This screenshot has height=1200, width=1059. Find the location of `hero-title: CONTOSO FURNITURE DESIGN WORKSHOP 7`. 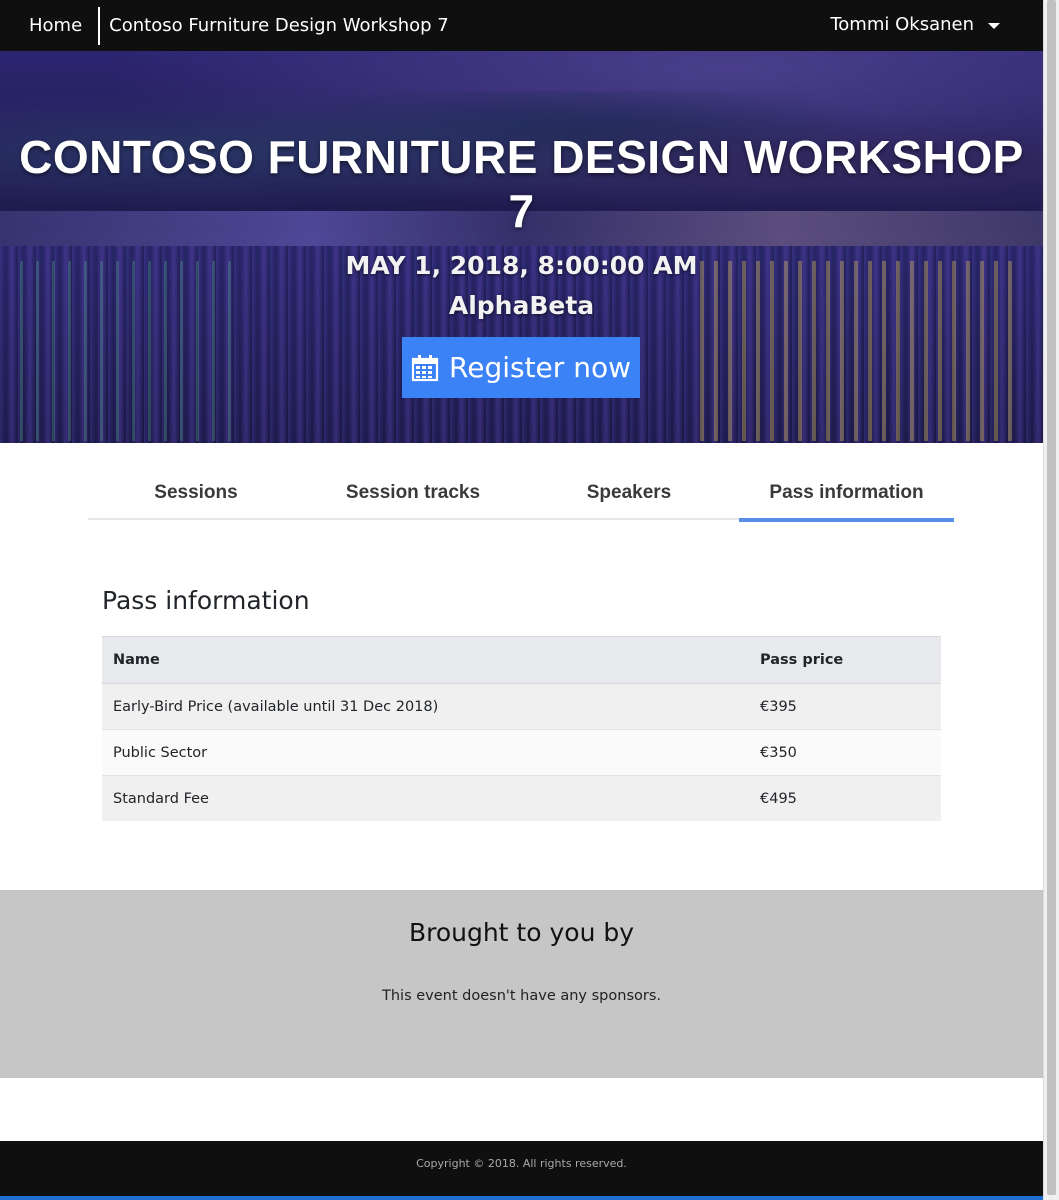

hero-title: CONTOSO FURNITURE DESIGN WORKSHOP 7 is located at coordinates (521, 184).